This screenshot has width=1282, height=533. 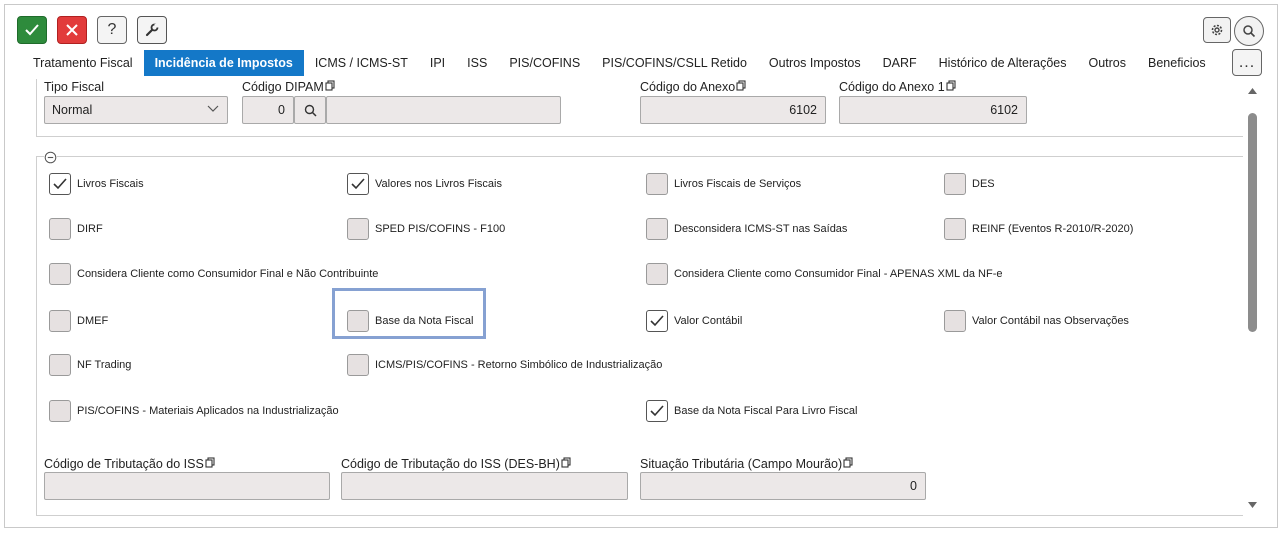 What do you see at coordinates (969, 184) in the screenshot?
I see `checkbox-des: DES` at bounding box center [969, 184].